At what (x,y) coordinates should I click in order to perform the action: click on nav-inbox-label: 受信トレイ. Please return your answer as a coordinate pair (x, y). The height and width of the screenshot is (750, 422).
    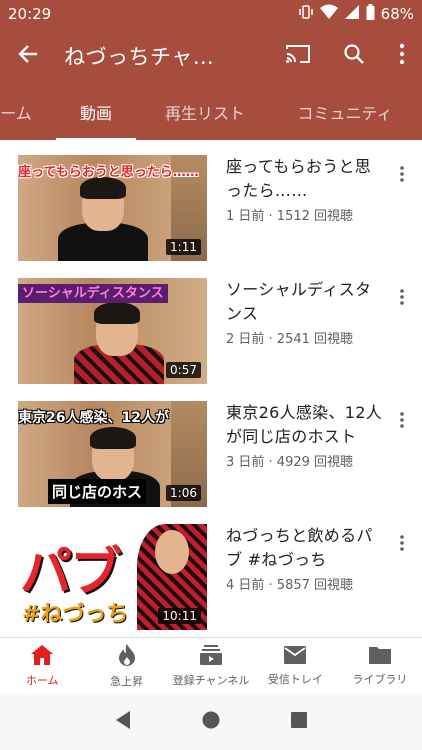
    Looking at the image, I should click on (295, 679).